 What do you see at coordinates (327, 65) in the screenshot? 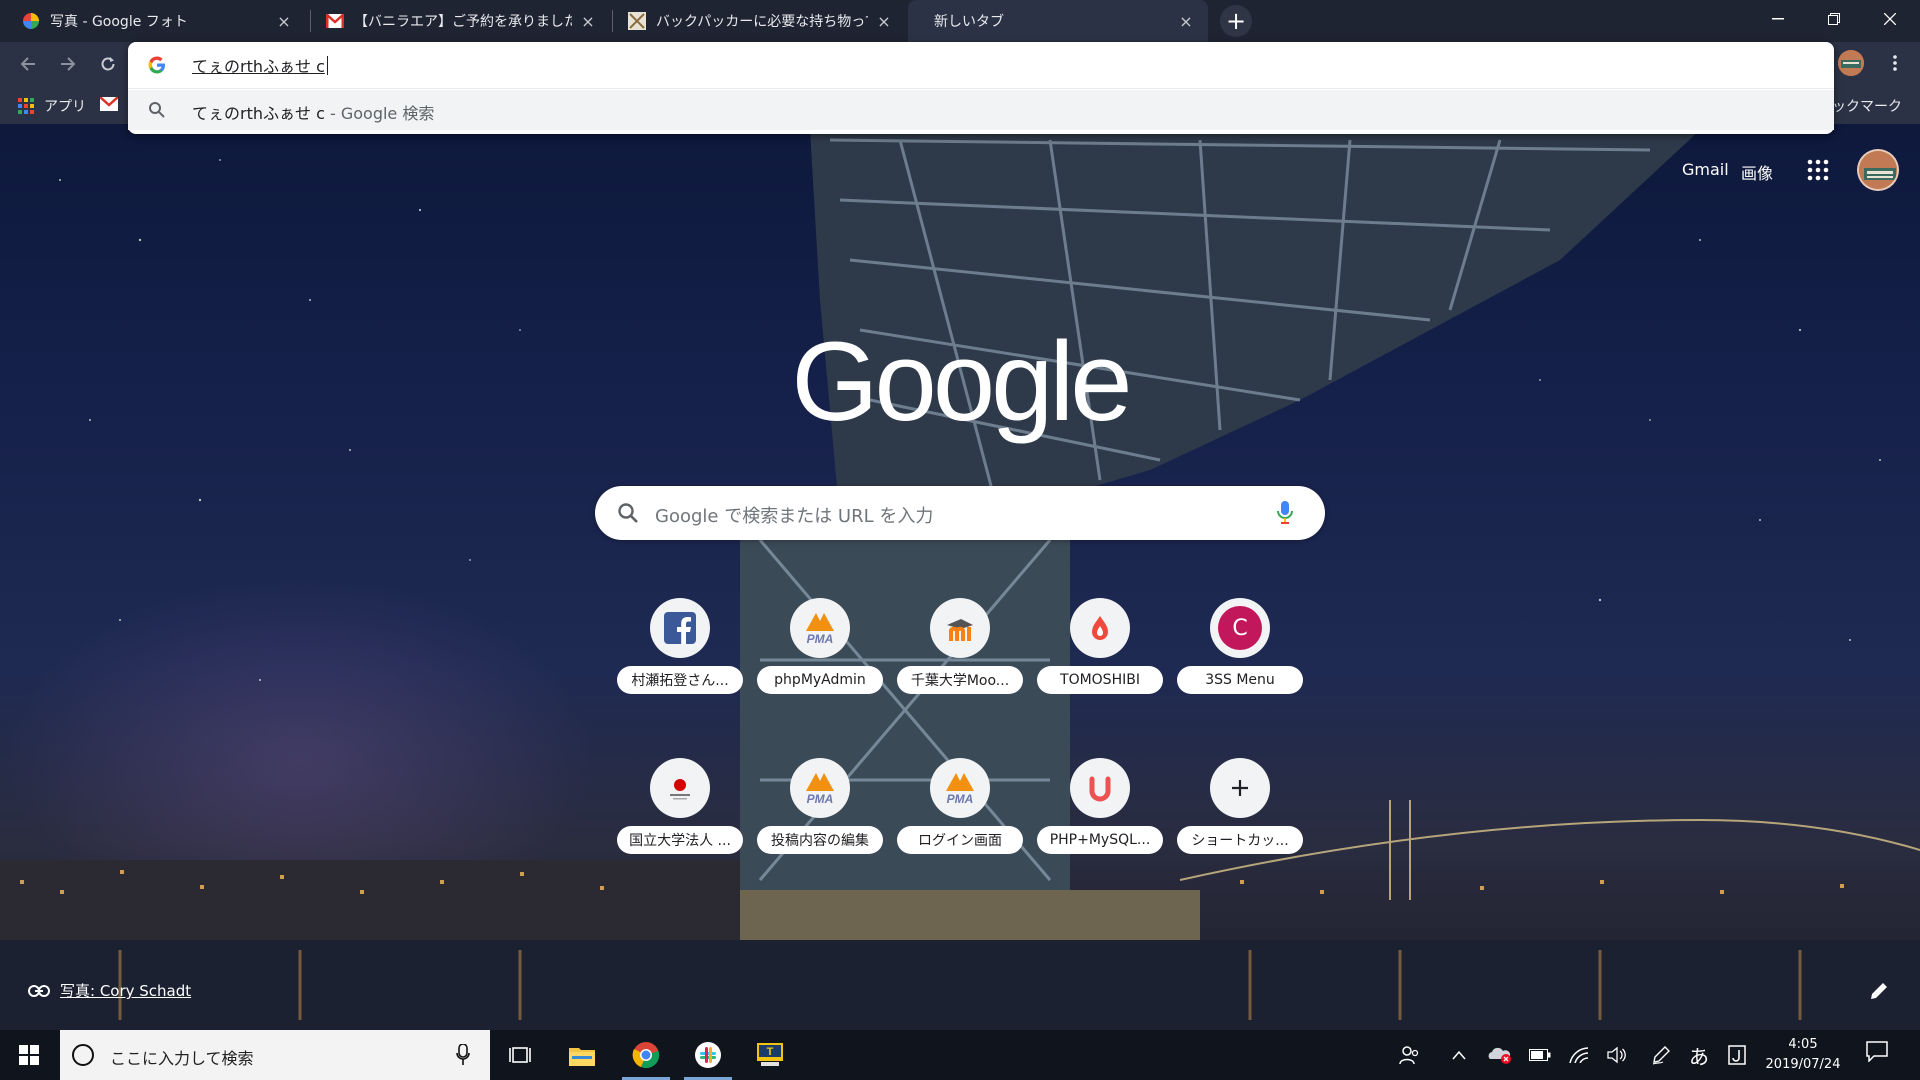
I see `text-caret` at bounding box center [327, 65].